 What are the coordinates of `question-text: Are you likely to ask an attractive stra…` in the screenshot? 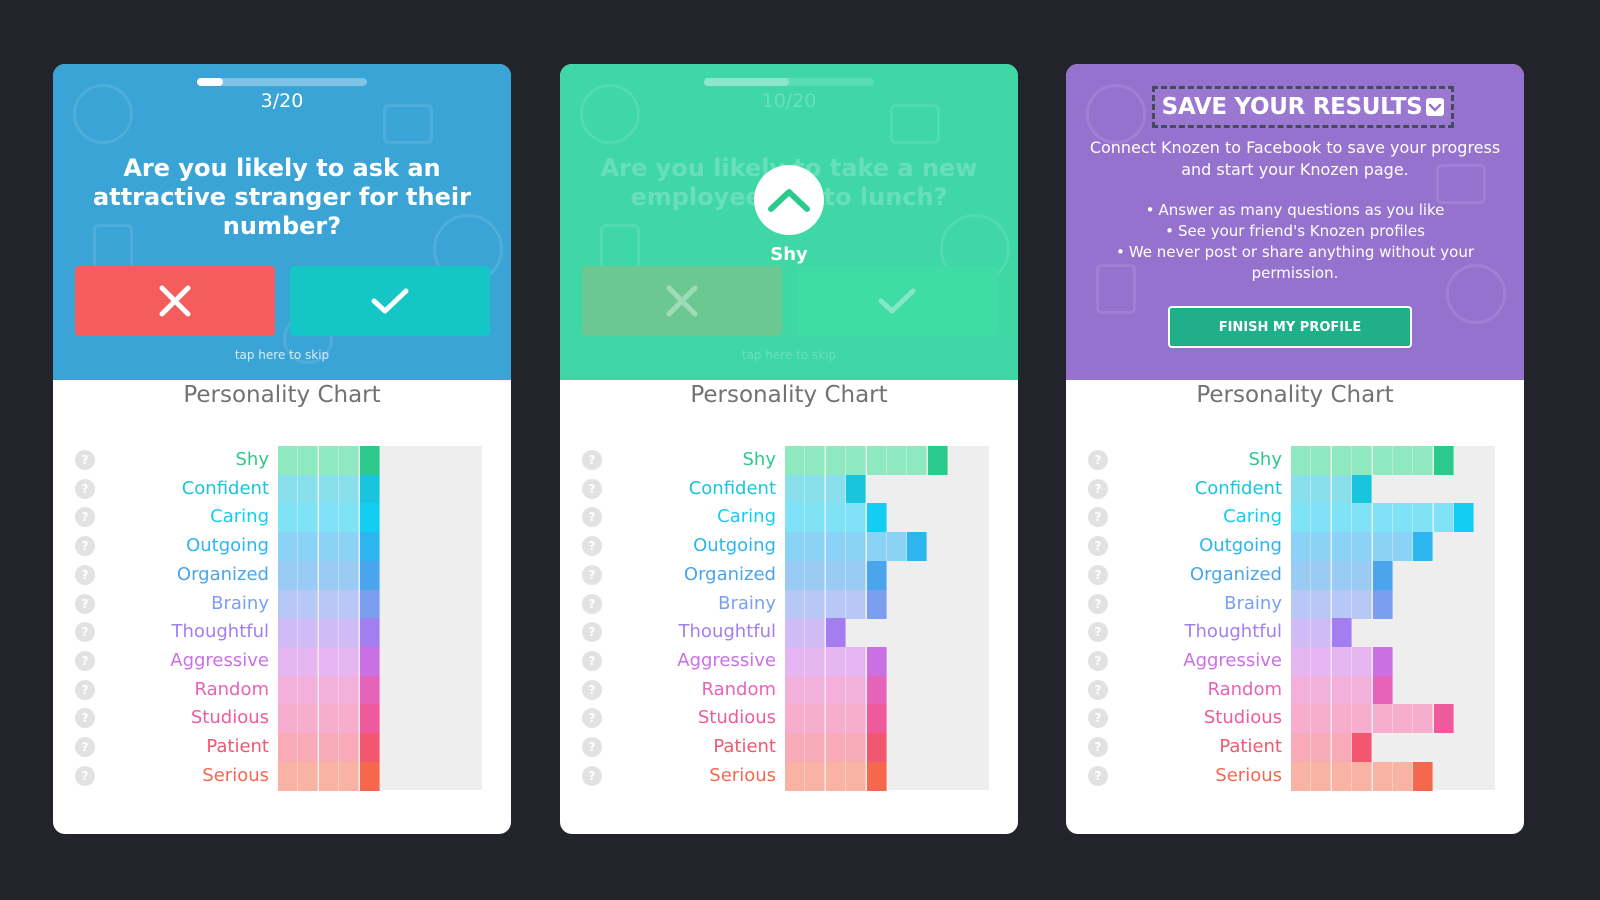 It's located at (282, 197).